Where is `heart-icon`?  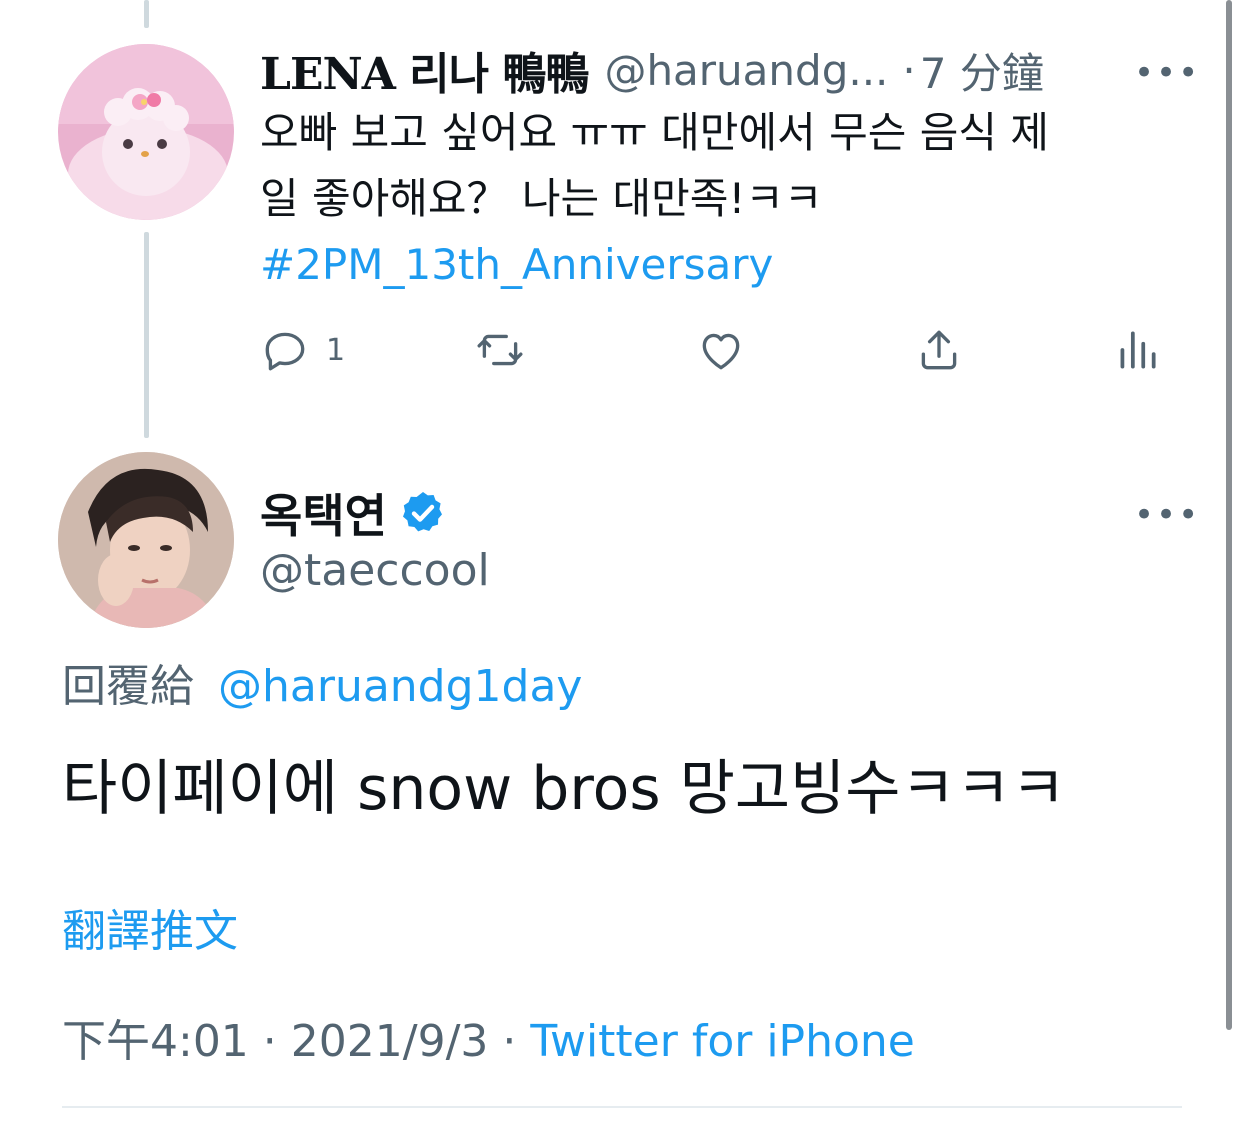 heart-icon is located at coordinates (721, 351).